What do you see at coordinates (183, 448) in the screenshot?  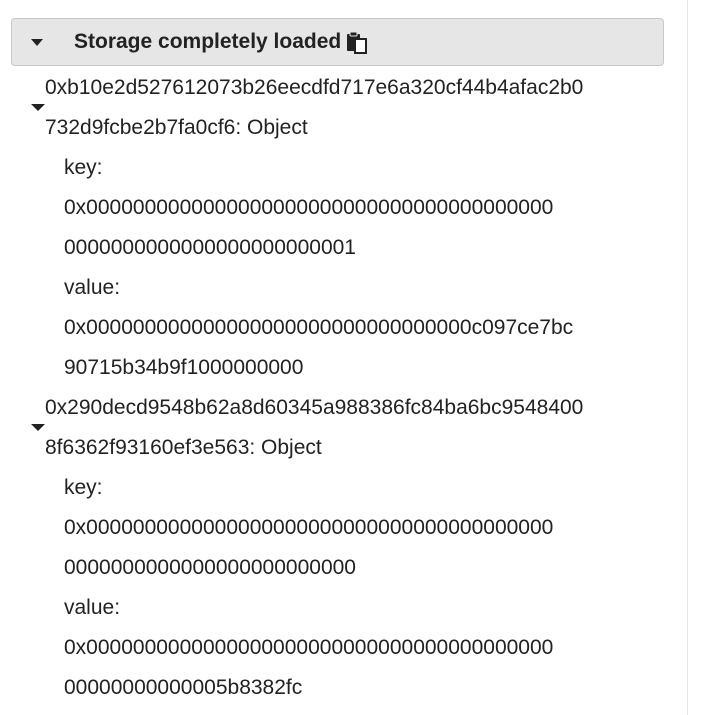 I see `storage-slot-hash-continued: 8f6362f93160ef3e563: Object` at bounding box center [183, 448].